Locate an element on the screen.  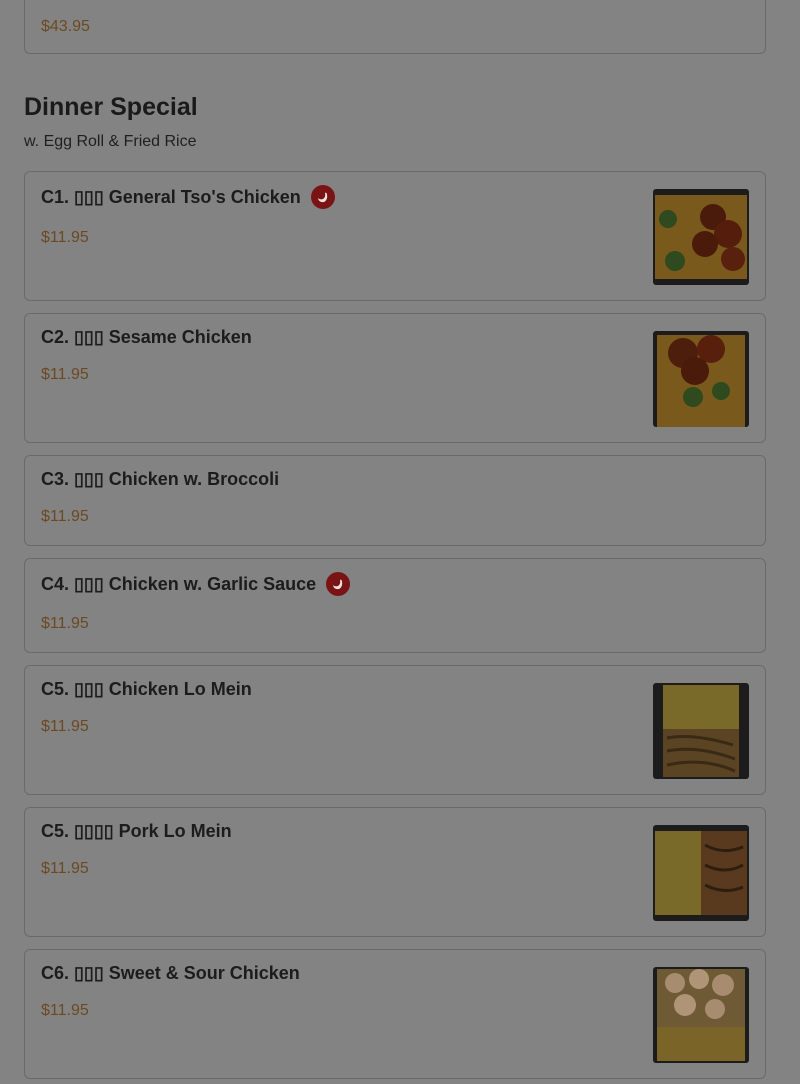
item-name: C3. ▯▯▯ Chicken w. Broccoli is located at coordinates (160, 479).